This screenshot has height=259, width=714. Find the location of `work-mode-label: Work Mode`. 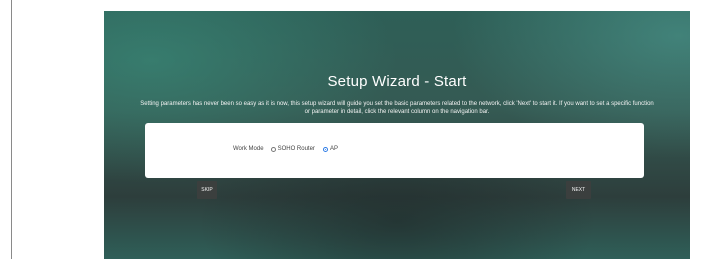

work-mode-label: Work Mode is located at coordinates (248, 149).